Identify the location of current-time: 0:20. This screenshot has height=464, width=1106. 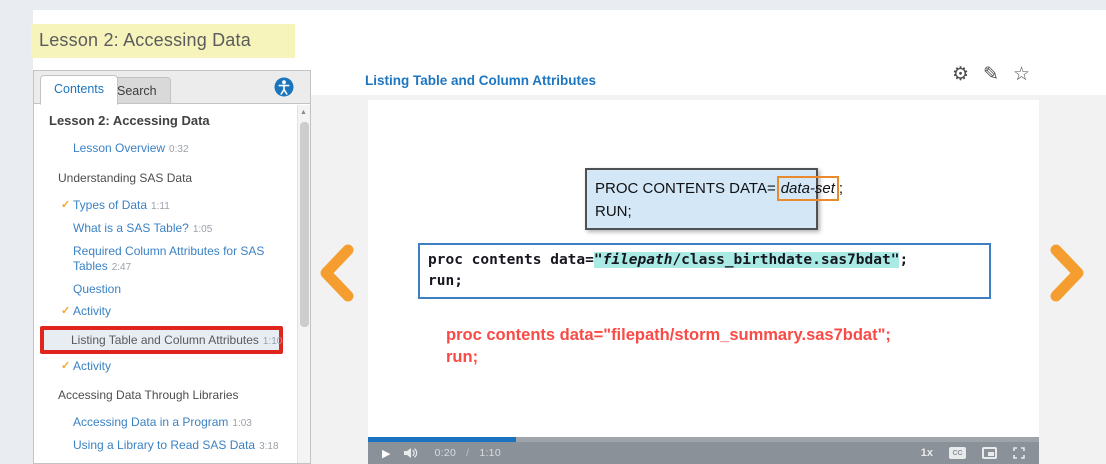
(445, 453).